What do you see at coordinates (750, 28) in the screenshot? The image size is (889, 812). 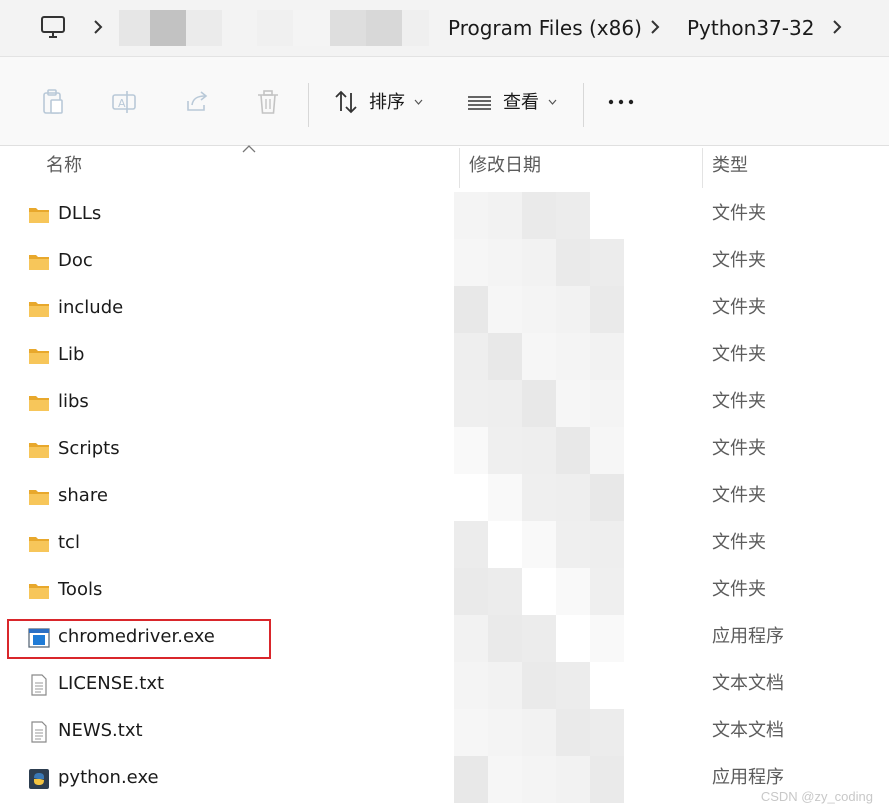 I see `breadcrumb-python37: Python37-32` at bounding box center [750, 28].